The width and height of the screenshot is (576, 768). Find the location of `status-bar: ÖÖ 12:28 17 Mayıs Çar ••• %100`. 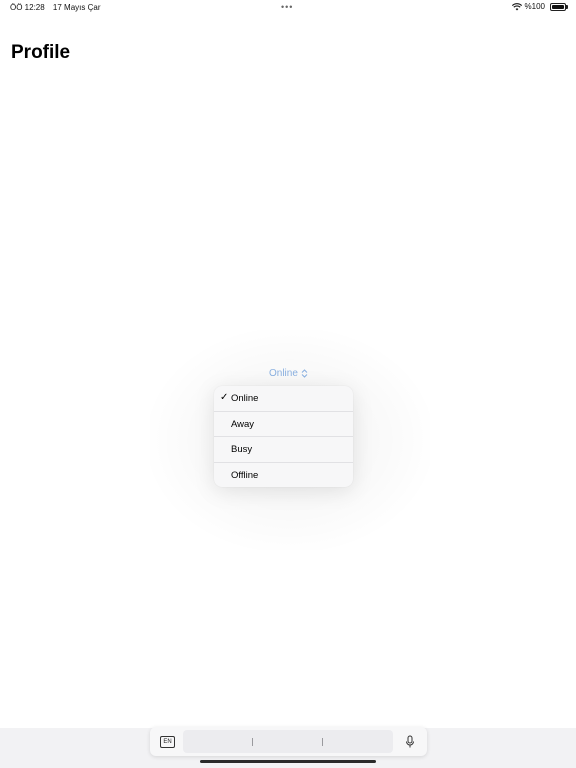

status-bar: ÖÖ 12:28 17 Mayıs Çar ••• %100 is located at coordinates (288, 8).